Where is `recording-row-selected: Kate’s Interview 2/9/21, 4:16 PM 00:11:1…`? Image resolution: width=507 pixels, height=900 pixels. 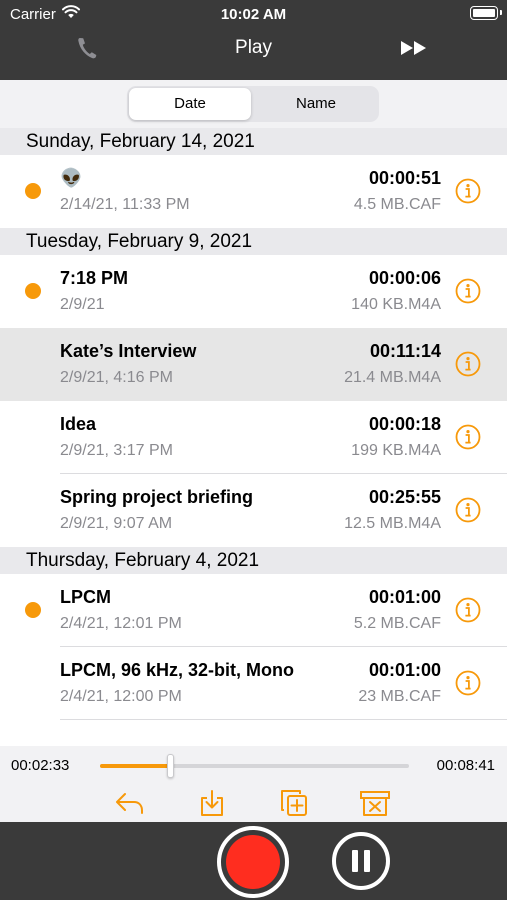 recording-row-selected: Kate’s Interview 2/9/21, 4:16 PM 00:11:1… is located at coordinates (253, 364).